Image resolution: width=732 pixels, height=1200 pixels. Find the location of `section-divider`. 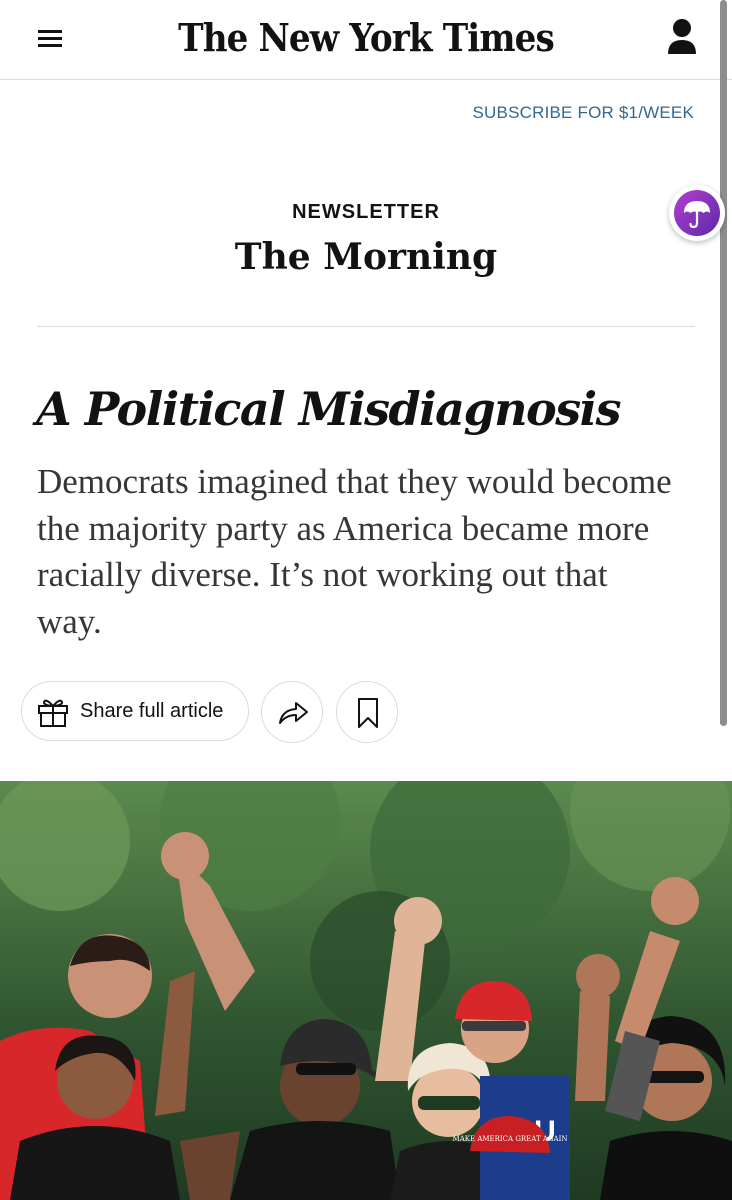

section-divider is located at coordinates (366, 326).